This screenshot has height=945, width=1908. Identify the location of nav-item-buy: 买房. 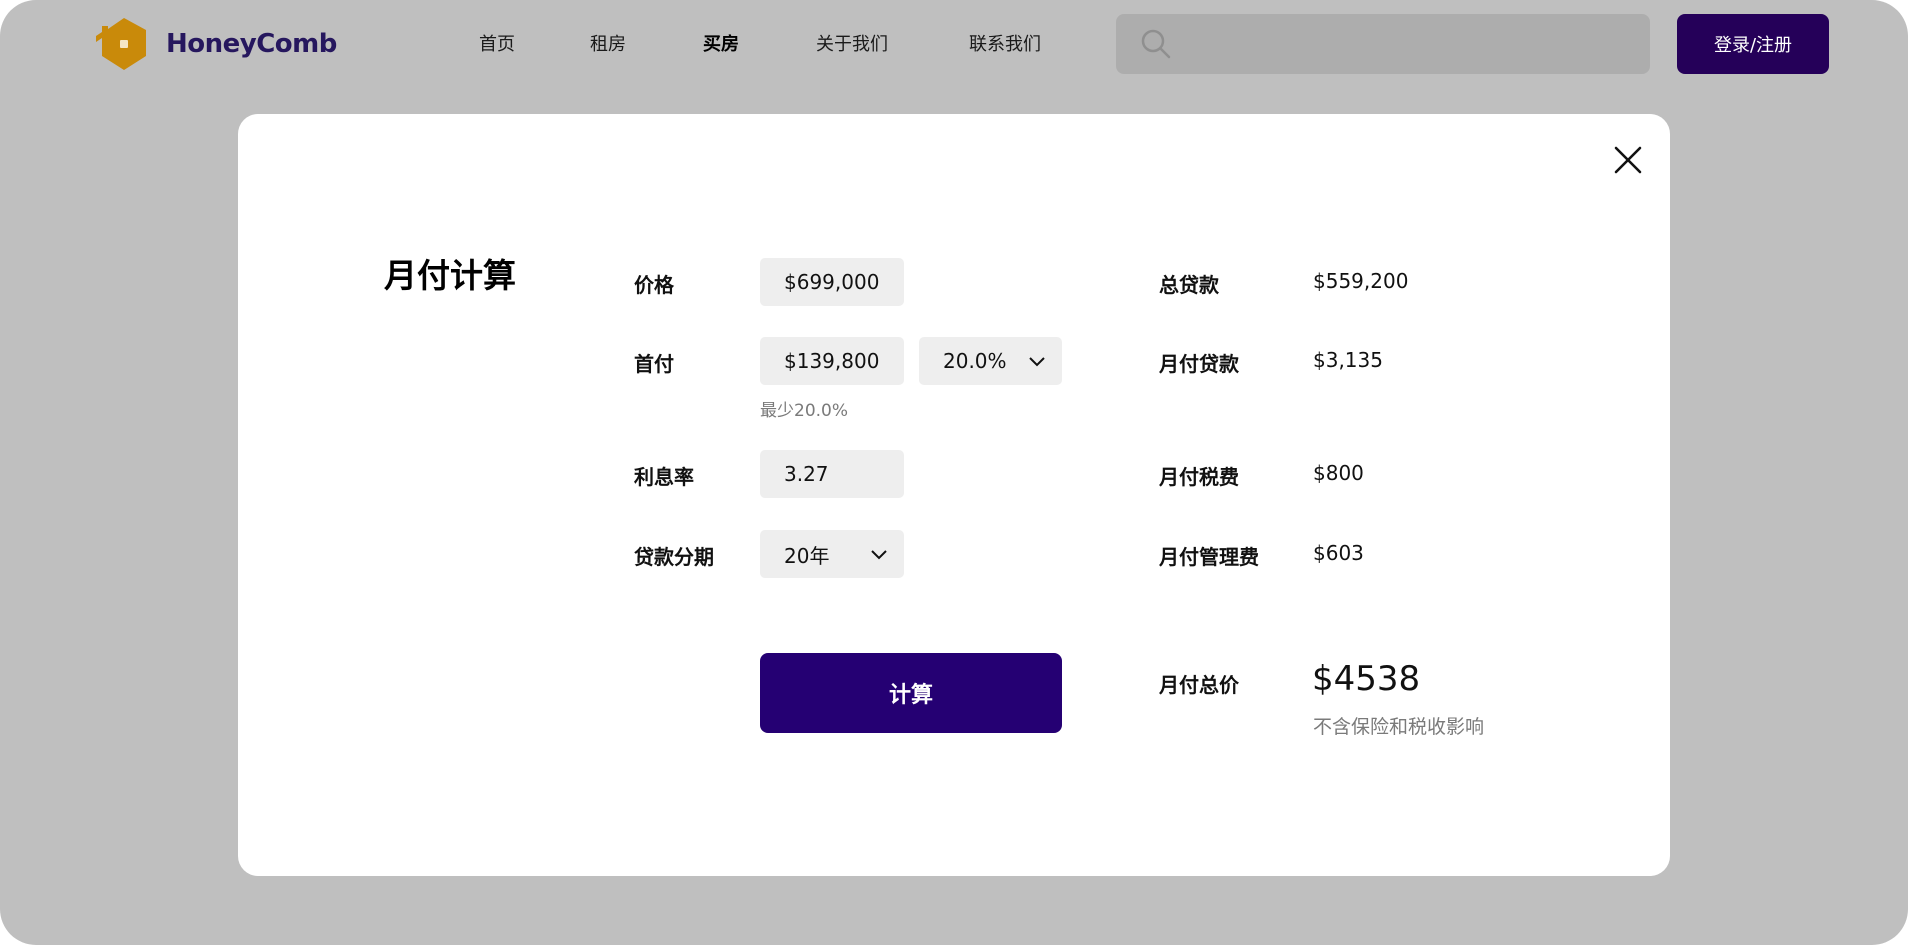
(721, 43).